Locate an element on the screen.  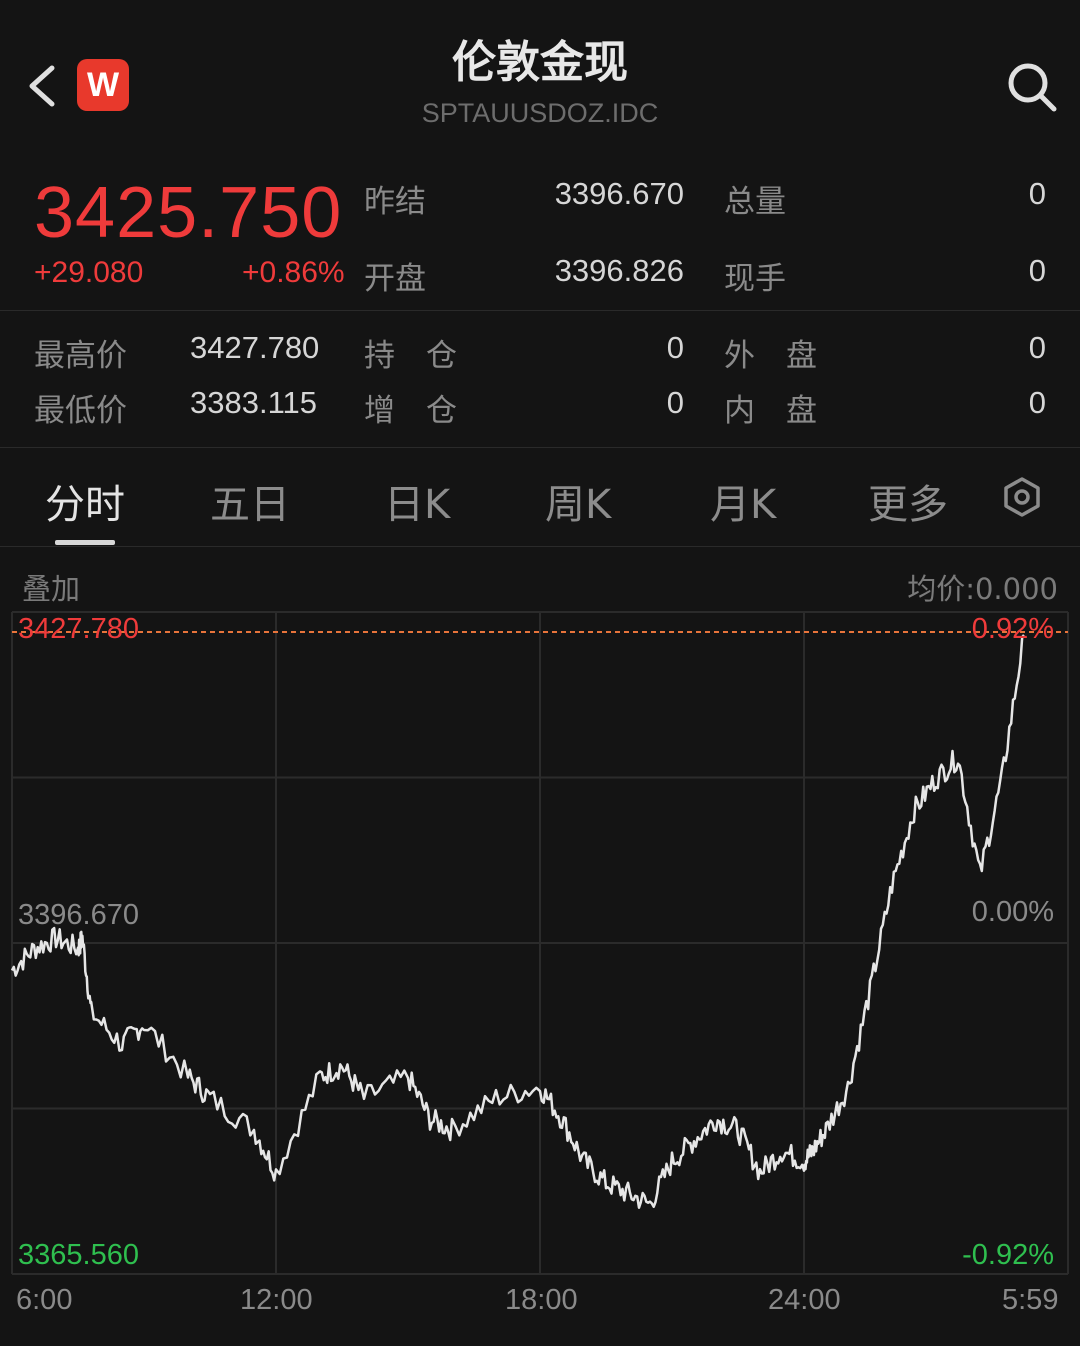
y-tick-low: 3365.560 is located at coordinates (78, 1255).